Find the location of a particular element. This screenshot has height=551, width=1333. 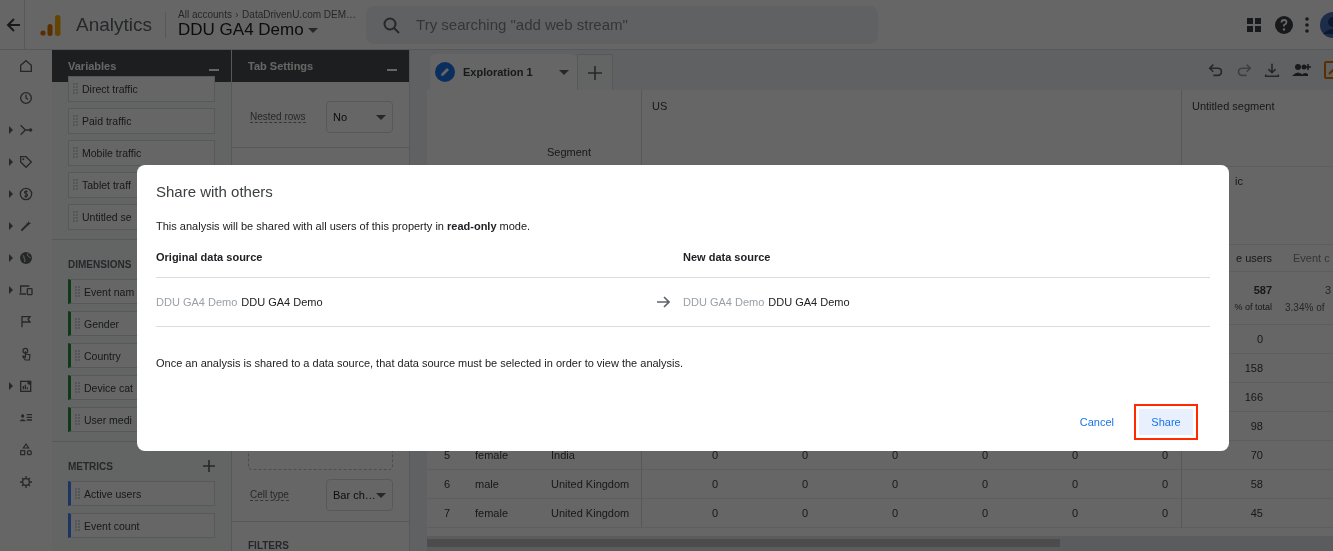

segment-header: US is located at coordinates (660, 106).